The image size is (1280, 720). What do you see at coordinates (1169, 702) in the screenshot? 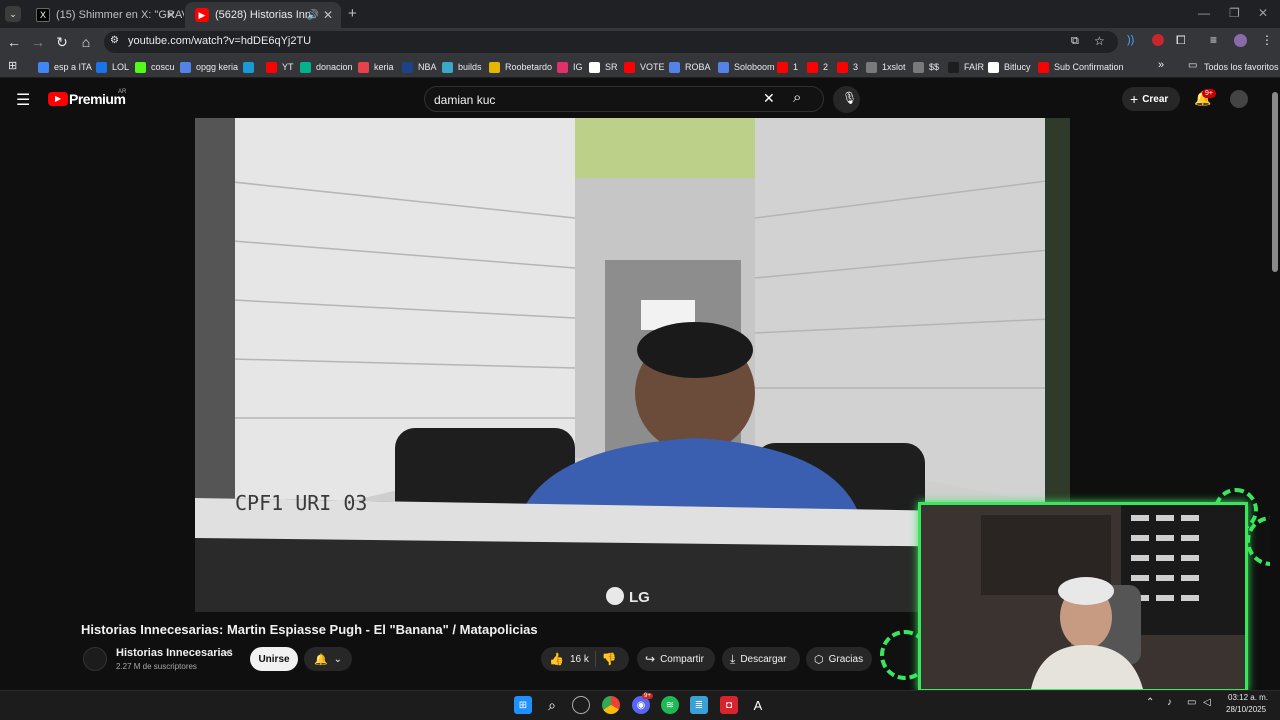
I see `microphone-icon: ♪` at bounding box center [1169, 702].